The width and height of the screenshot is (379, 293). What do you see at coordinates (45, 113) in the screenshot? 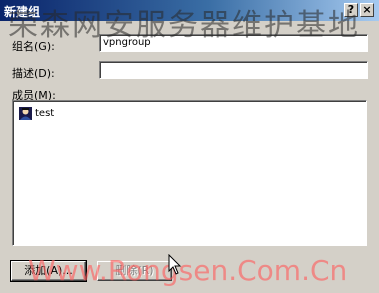
I see `member-name: test` at bounding box center [45, 113].